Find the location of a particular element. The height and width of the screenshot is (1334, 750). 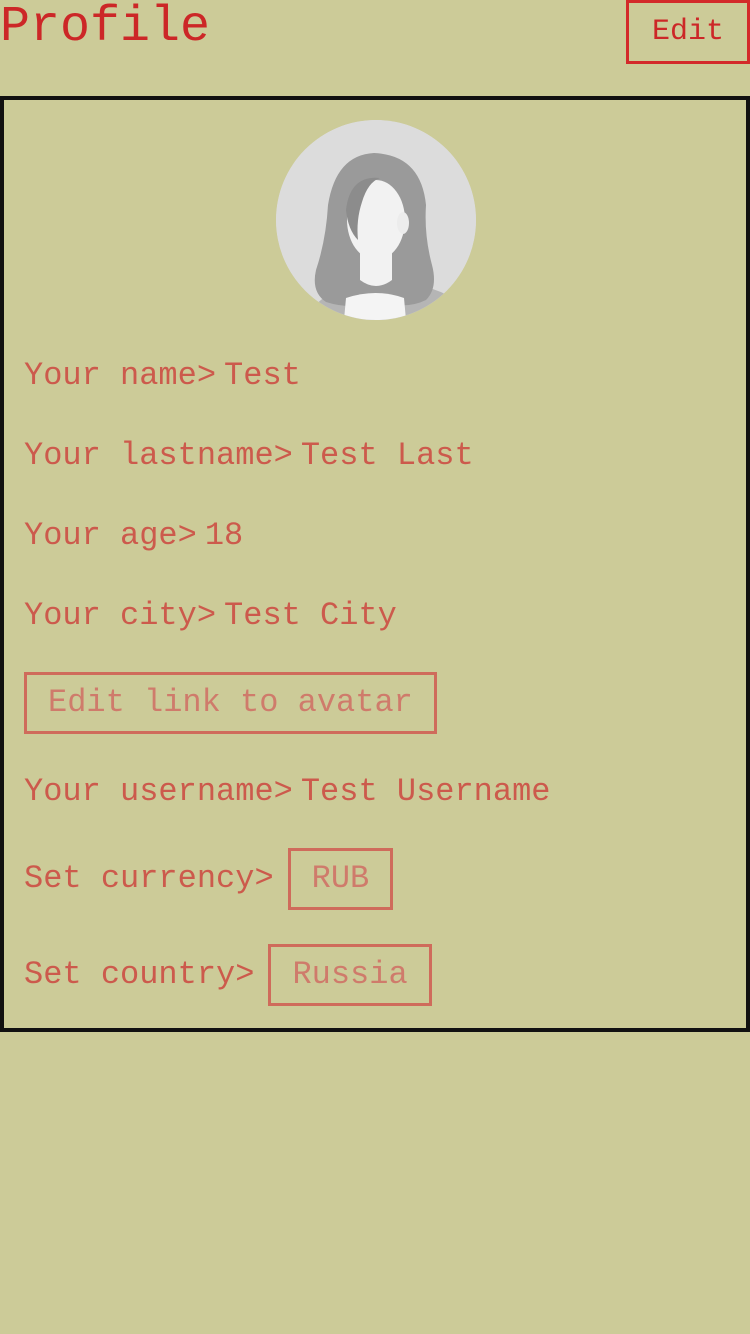

lastname-value: Test Last is located at coordinates (387, 455).